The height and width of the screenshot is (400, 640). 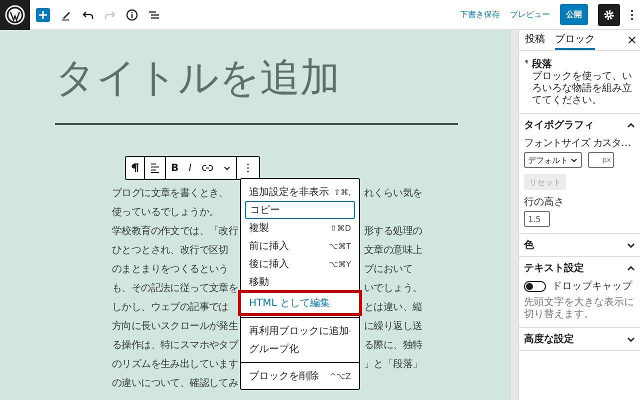 What do you see at coordinates (393, 365) in the screenshot?
I see `paragraph-text: 」と「段落」` at bounding box center [393, 365].